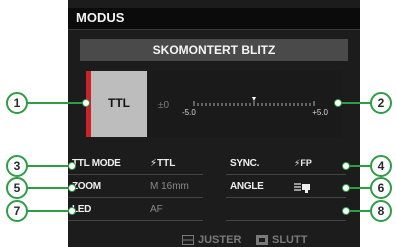 This screenshot has height=247, width=396. What do you see at coordinates (48, 166) in the screenshot?
I see `callout-3-leader` at bounding box center [48, 166].